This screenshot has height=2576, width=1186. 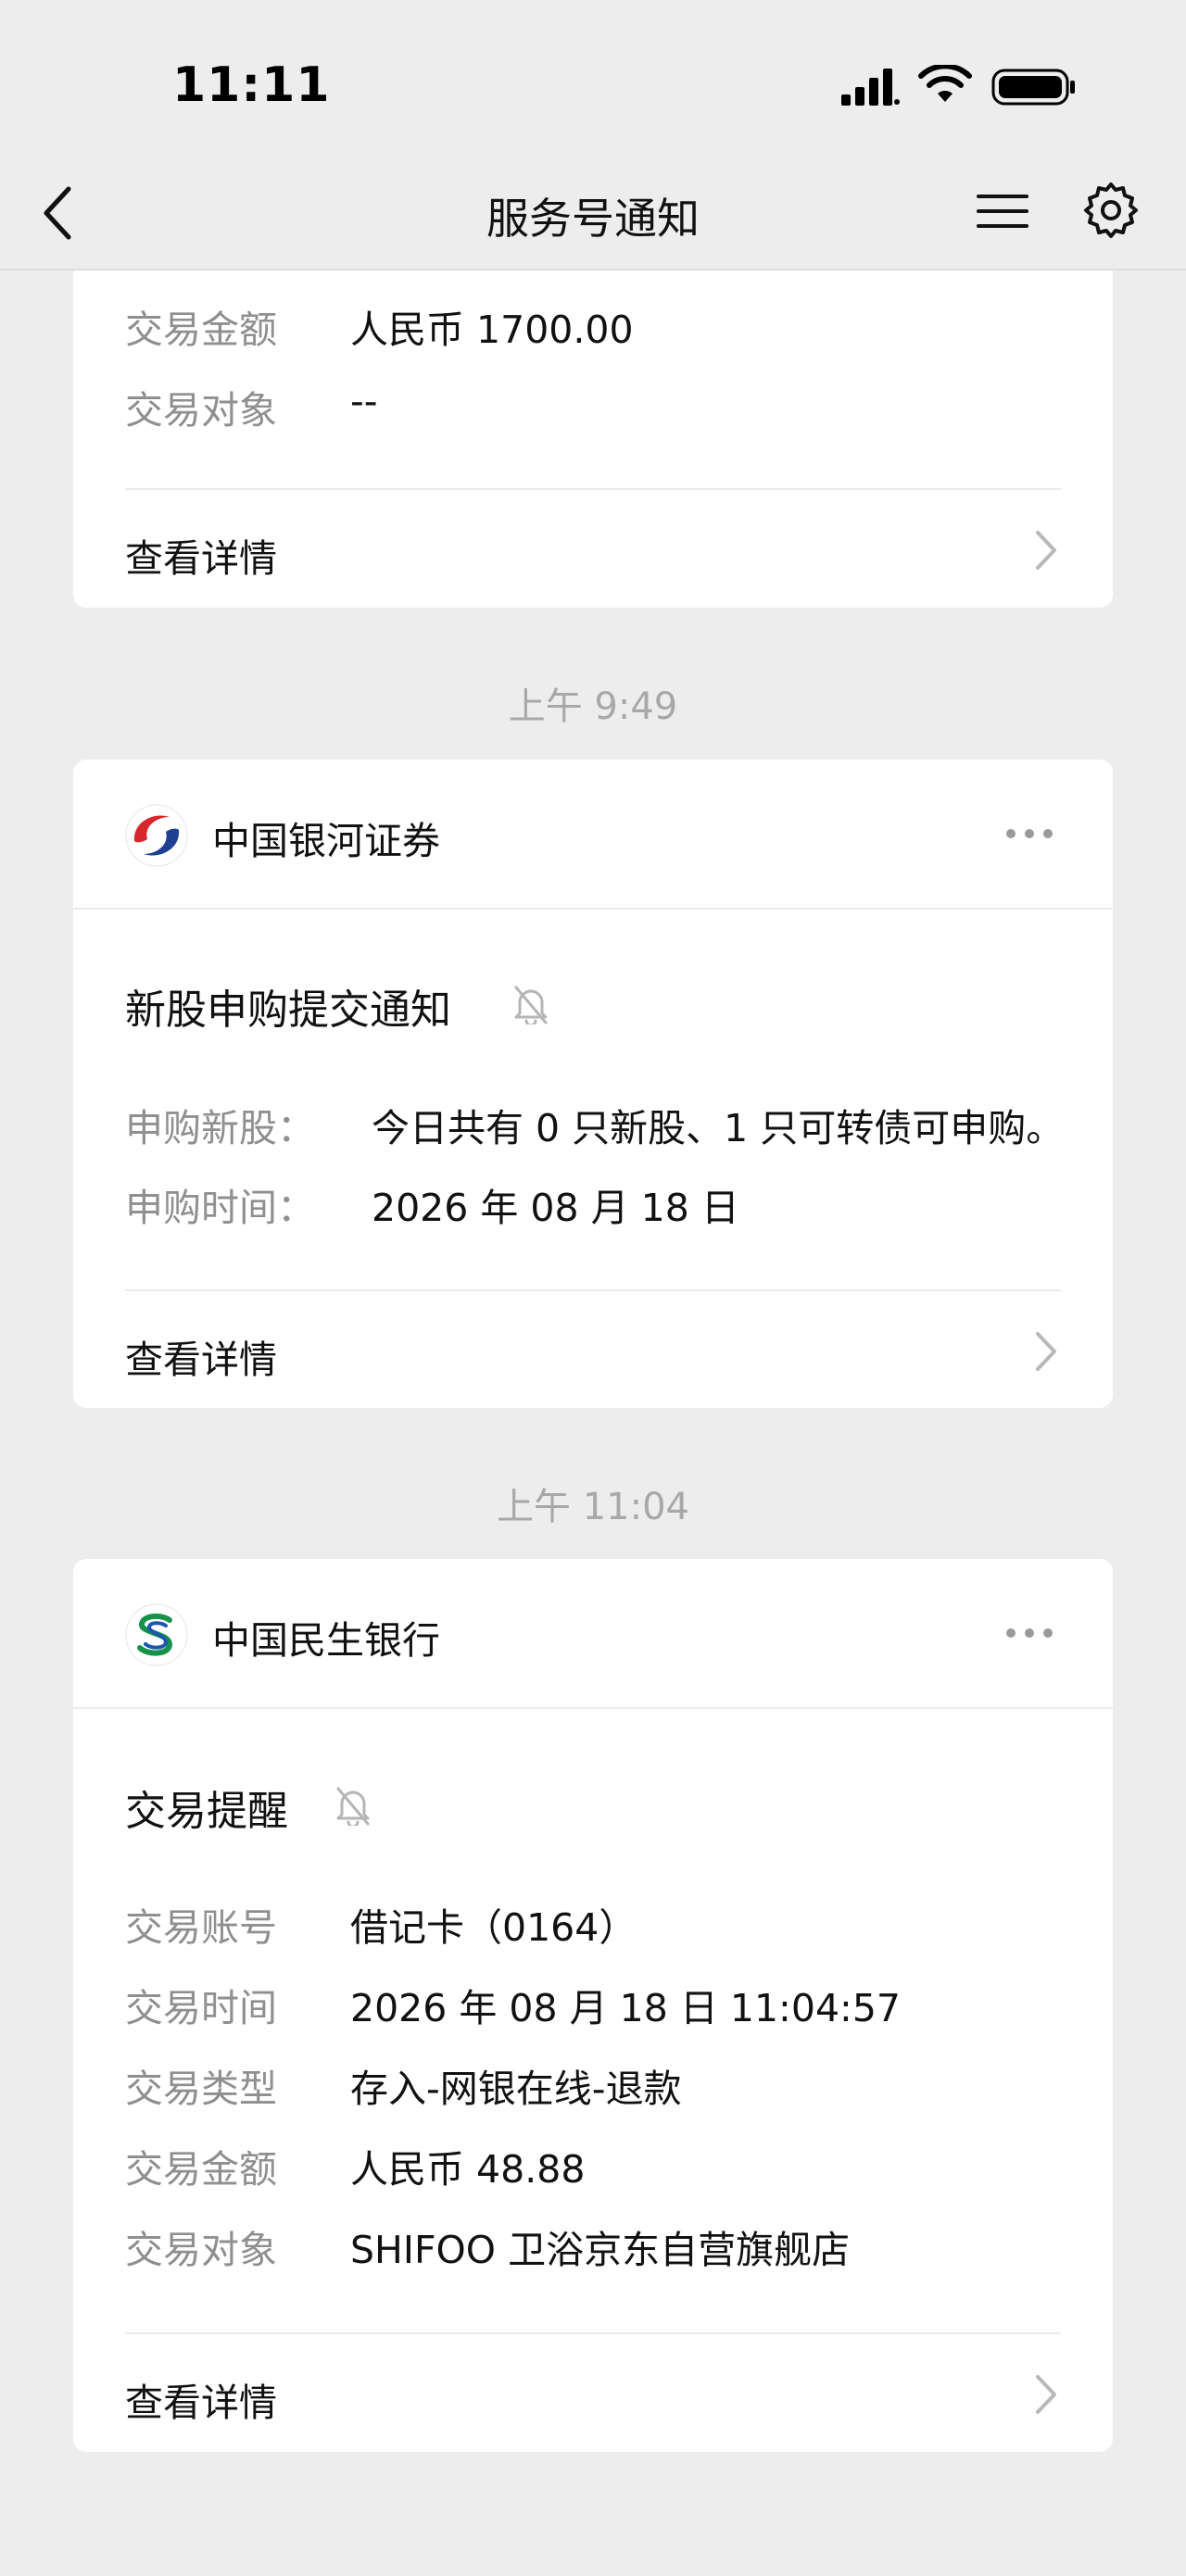 I want to click on field-value: 存入-网银在线-退款, so click(x=516, y=2089).